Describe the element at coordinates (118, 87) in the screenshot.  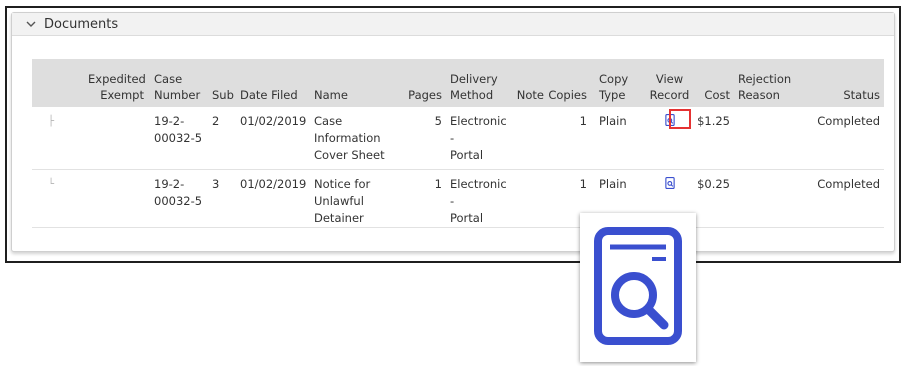
I see `col-expedited-exempt: Expedited Exempt` at that location.